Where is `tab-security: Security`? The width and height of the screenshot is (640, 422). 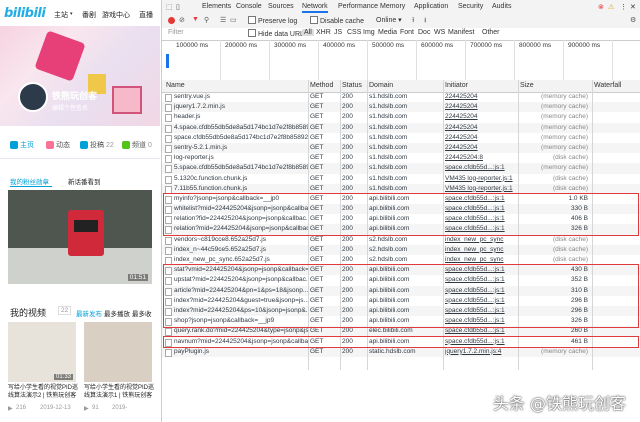 tab-security: Security is located at coordinates (470, 6).